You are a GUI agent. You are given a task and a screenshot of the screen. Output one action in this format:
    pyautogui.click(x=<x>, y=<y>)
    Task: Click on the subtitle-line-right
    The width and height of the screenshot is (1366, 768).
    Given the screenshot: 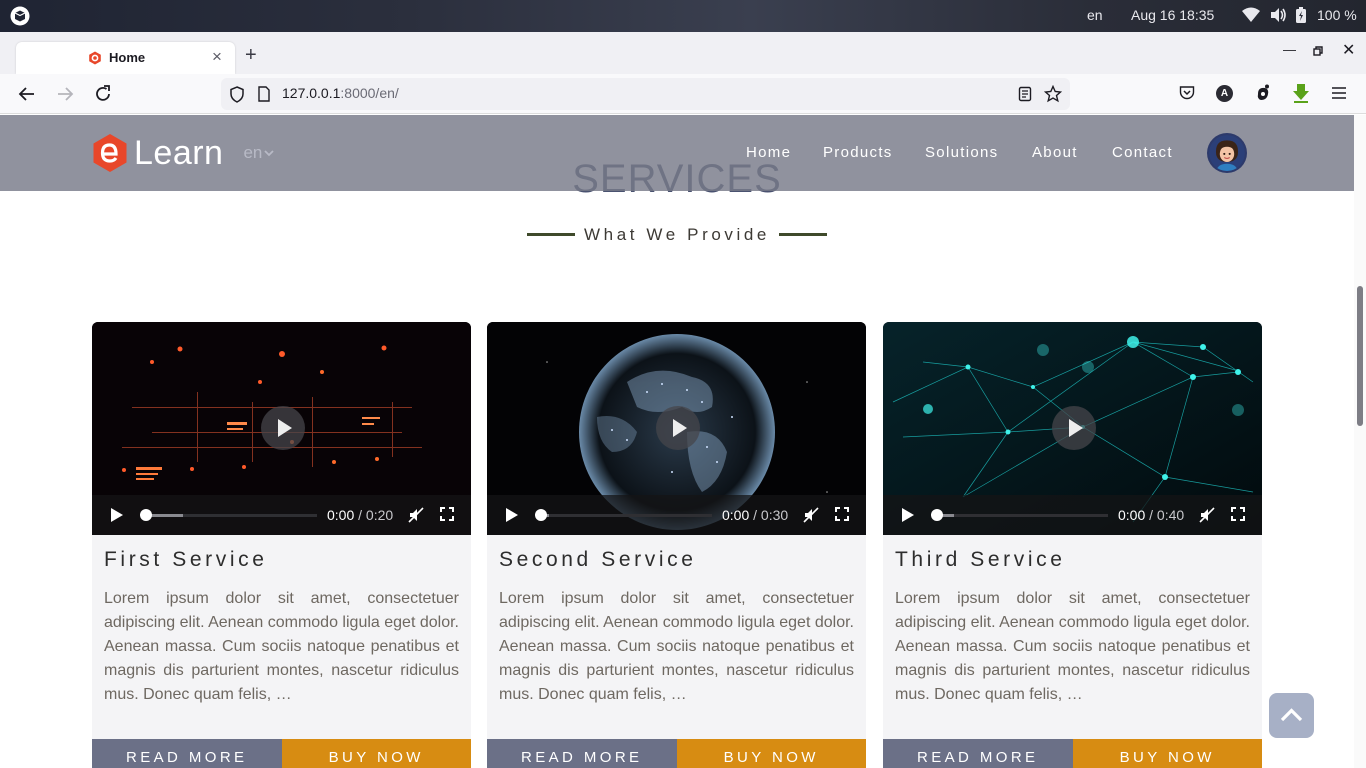 What is the action you would take?
    pyautogui.click(x=803, y=234)
    